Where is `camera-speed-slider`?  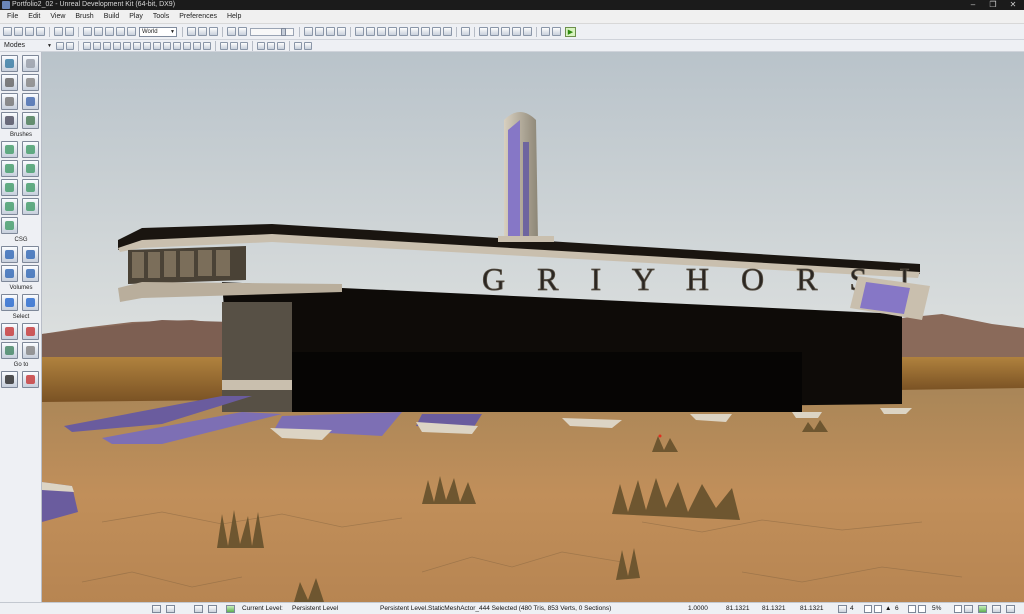
camera-speed-slider is located at coordinates (272, 31).